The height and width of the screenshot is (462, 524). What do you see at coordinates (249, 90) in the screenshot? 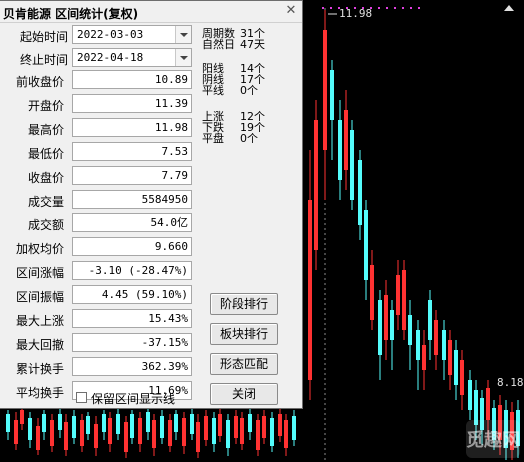
I see `stat-value: 0个` at bounding box center [249, 90].